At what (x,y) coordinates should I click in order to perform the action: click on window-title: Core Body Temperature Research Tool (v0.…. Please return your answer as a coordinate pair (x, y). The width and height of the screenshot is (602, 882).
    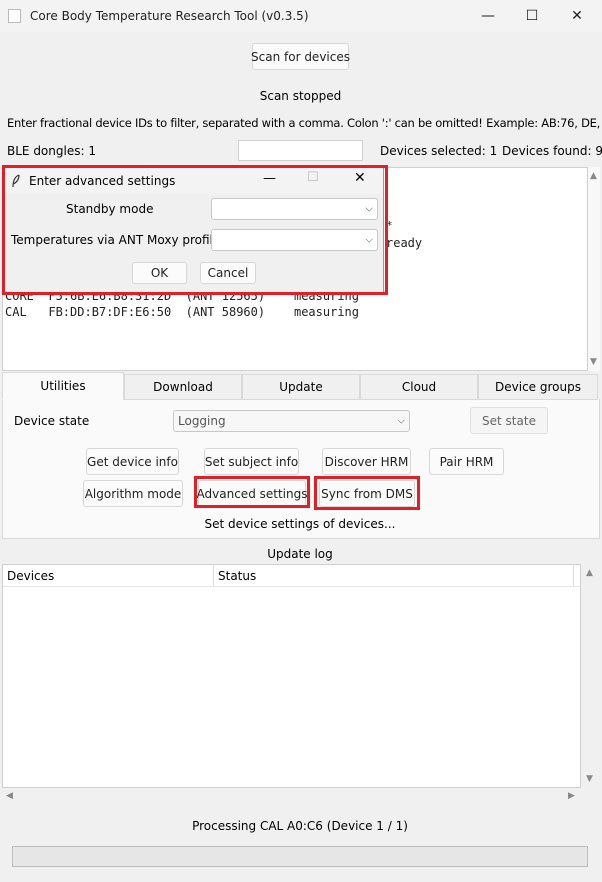
    Looking at the image, I should click on (169, 16).